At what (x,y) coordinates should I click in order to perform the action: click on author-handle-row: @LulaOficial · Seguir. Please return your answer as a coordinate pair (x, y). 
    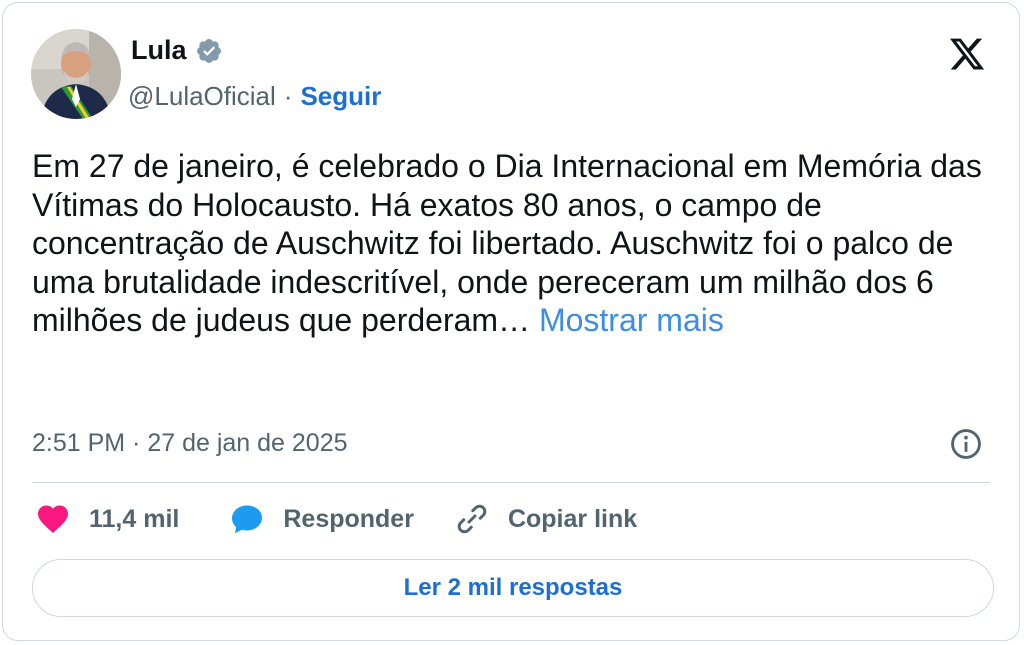
    Looking at the image, I should click on (254, 96).